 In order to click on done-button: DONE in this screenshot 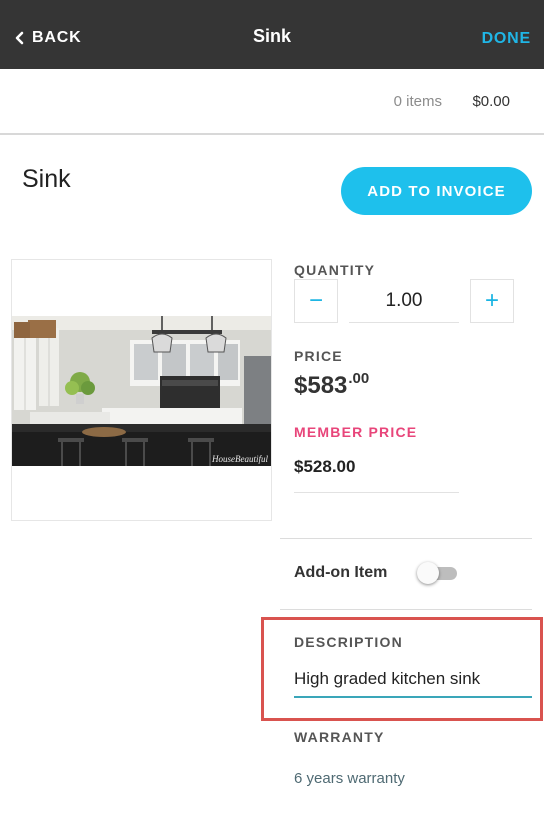, I will do `click(506, 39)`.